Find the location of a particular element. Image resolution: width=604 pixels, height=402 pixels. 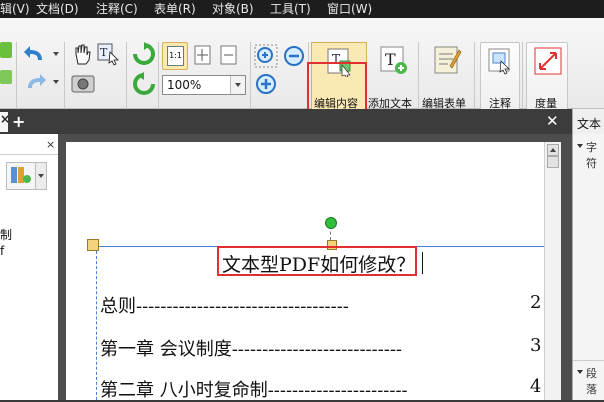

zoom-in-icon is located at coordinates (266, 84).